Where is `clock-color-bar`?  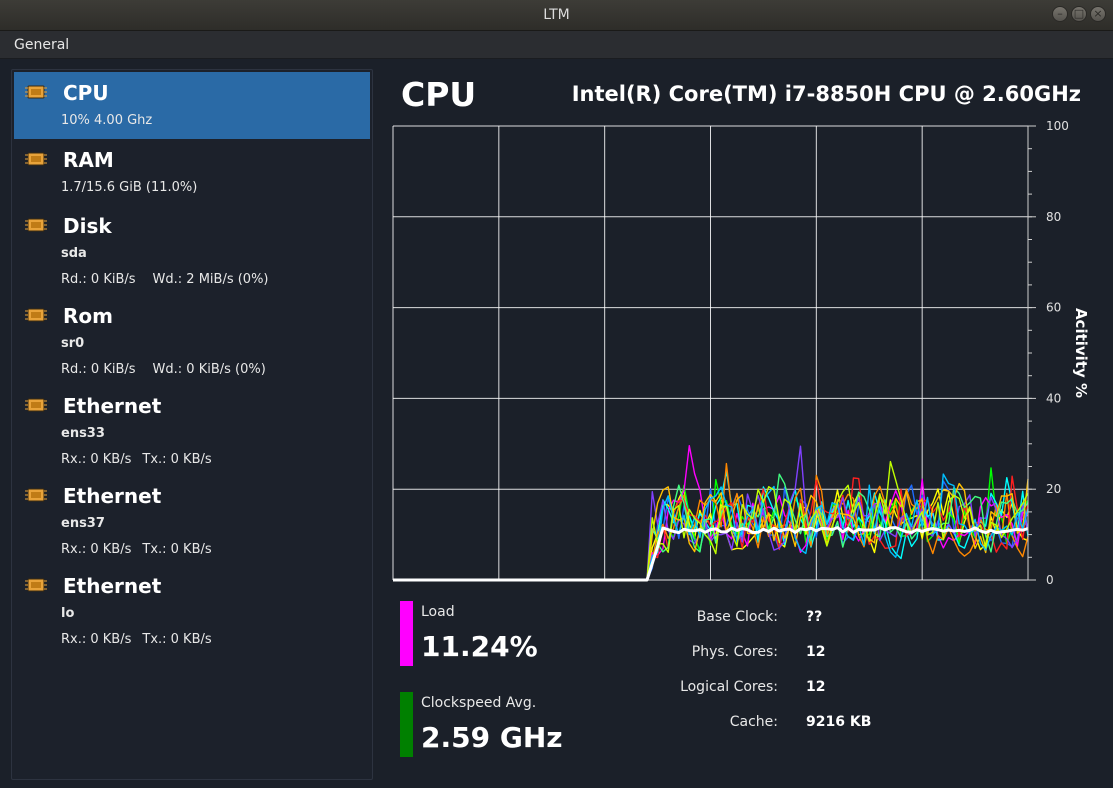
clock-color-bar is located at coordinates (406, 724).